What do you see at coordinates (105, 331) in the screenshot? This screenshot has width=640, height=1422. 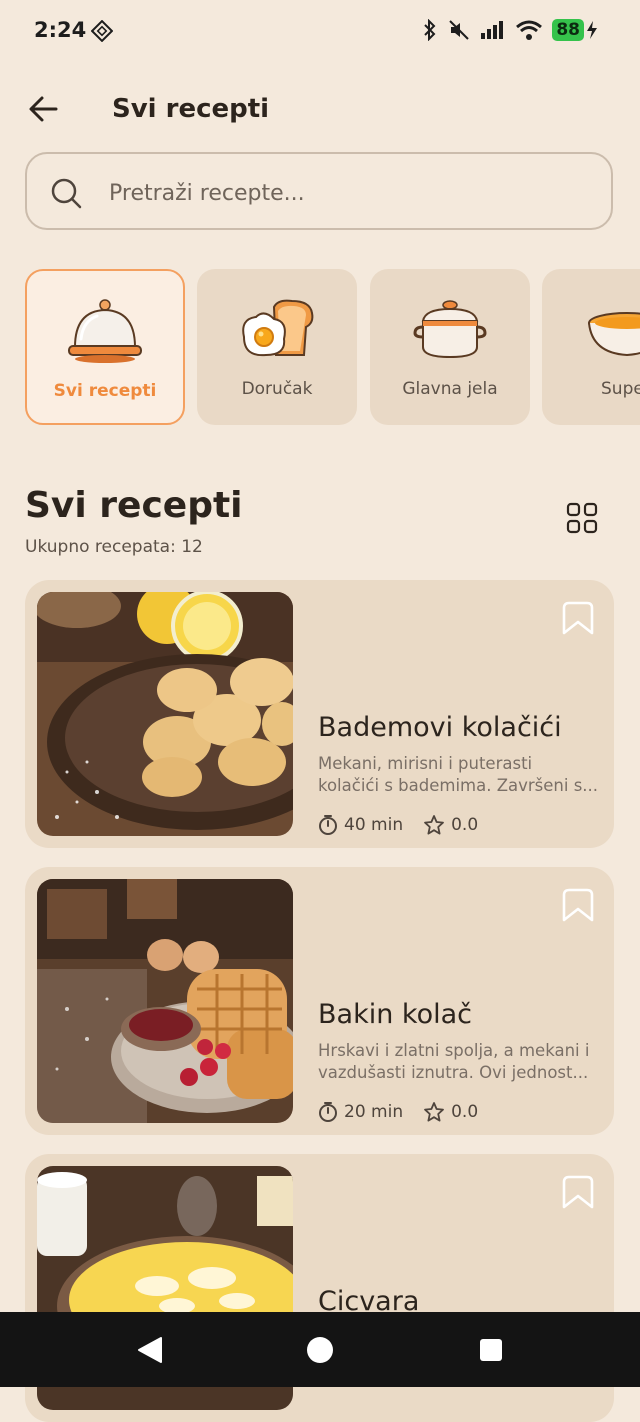 I see `cloche-icon` at bounding box center [105, 331].